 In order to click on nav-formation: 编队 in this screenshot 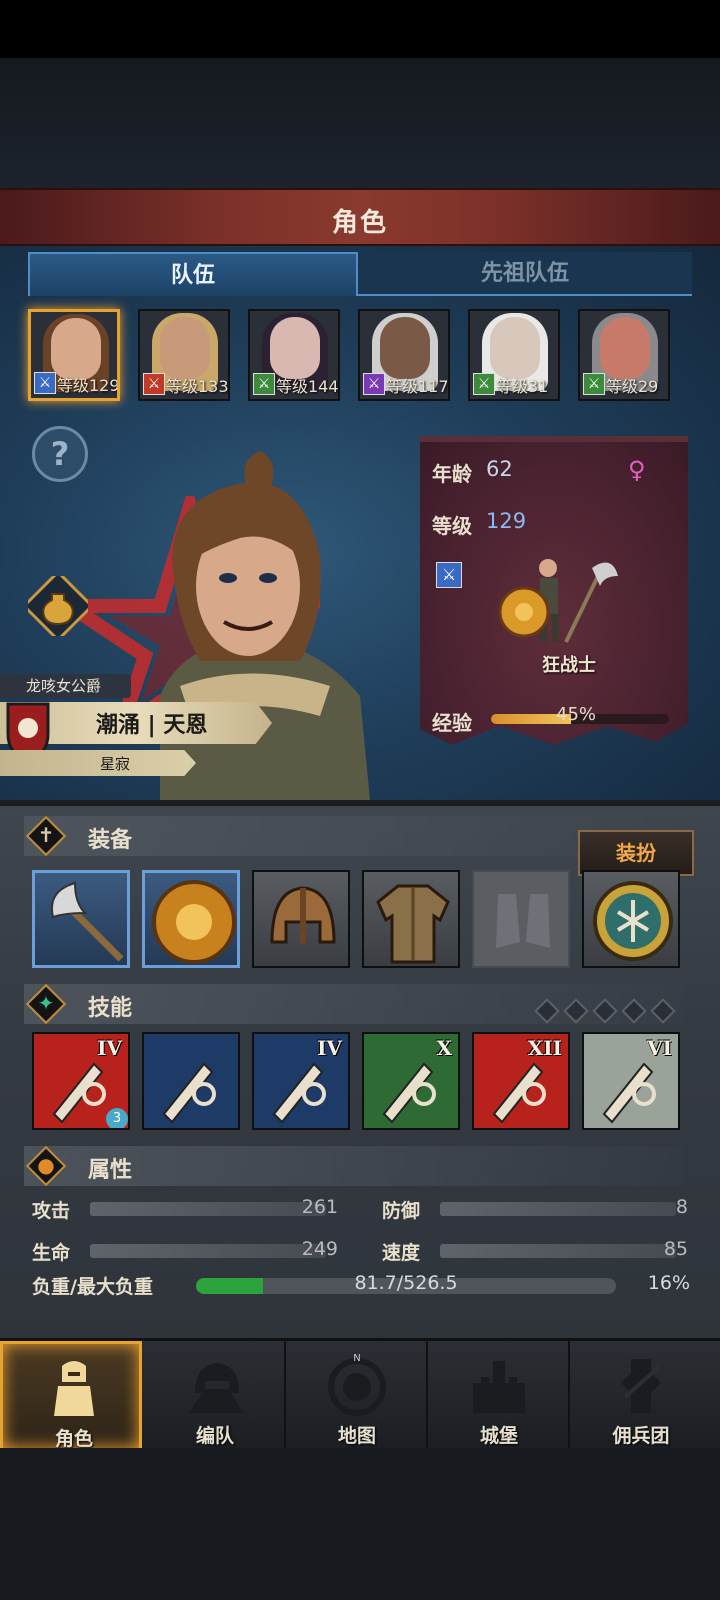, I will do `click(215, 1396)`.